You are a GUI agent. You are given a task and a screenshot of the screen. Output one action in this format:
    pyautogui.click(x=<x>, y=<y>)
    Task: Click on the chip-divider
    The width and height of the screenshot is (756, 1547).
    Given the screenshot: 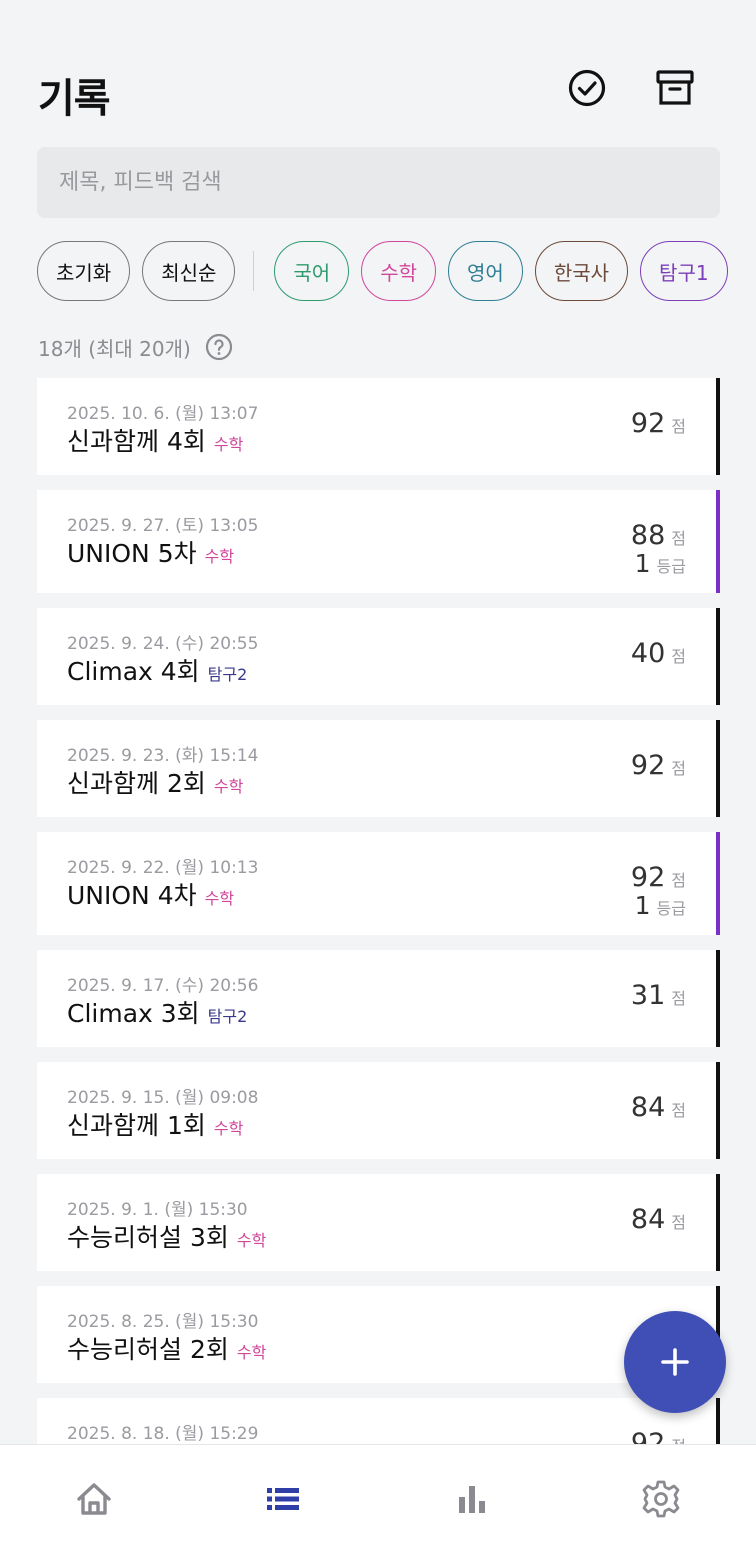 What is the action you would take?
    pyautogui.click(x=254, y=271)
    